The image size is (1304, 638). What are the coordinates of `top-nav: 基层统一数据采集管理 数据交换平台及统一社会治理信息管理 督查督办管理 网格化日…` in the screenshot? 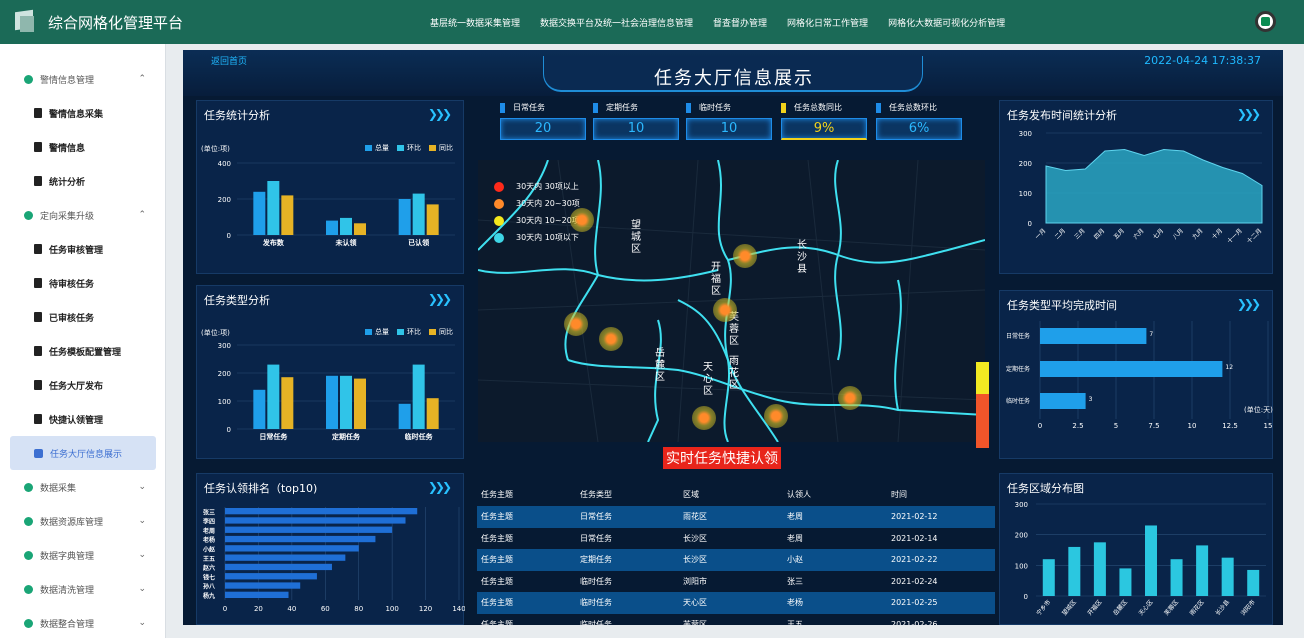 It's located at (717, 22).